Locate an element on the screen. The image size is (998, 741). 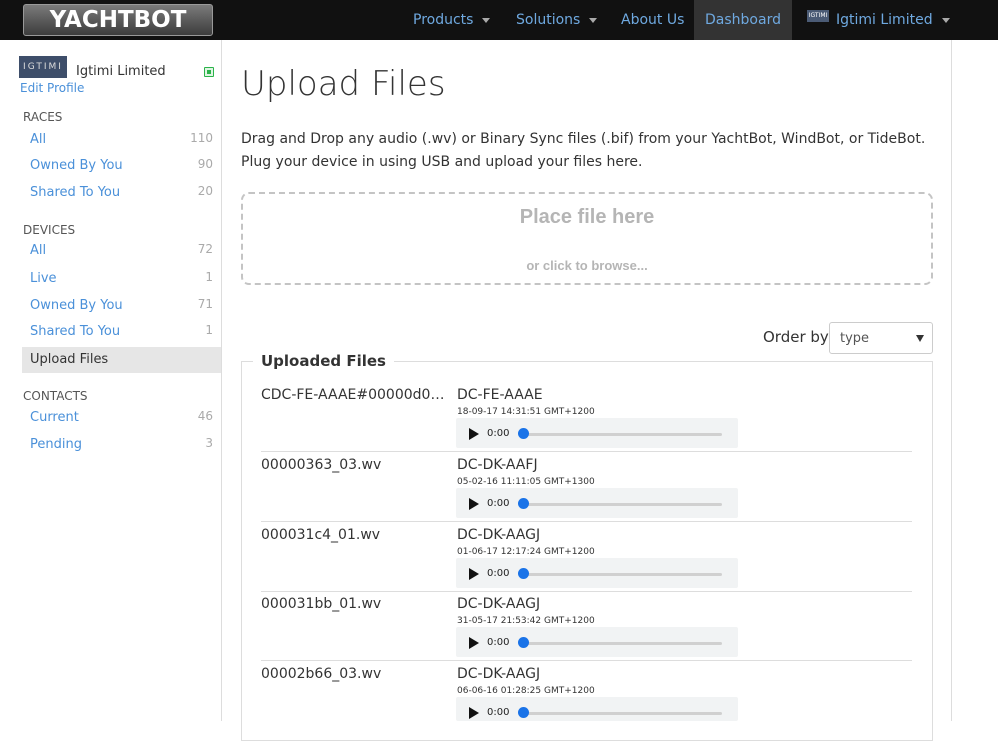
sidebar-item-races-owned: Owned By You 90 is located at coordinates (121, 166).